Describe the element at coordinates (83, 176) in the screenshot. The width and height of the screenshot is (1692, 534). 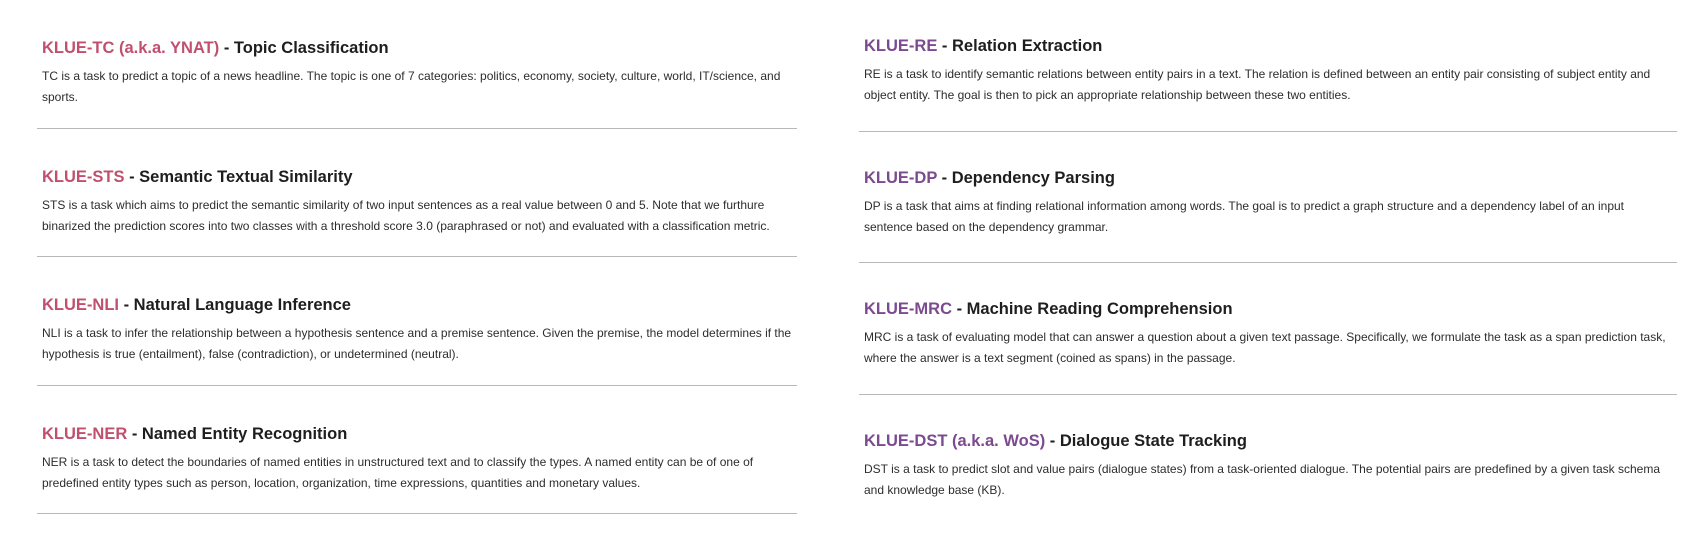
I see `task-code: KLUE-STS` at that location.